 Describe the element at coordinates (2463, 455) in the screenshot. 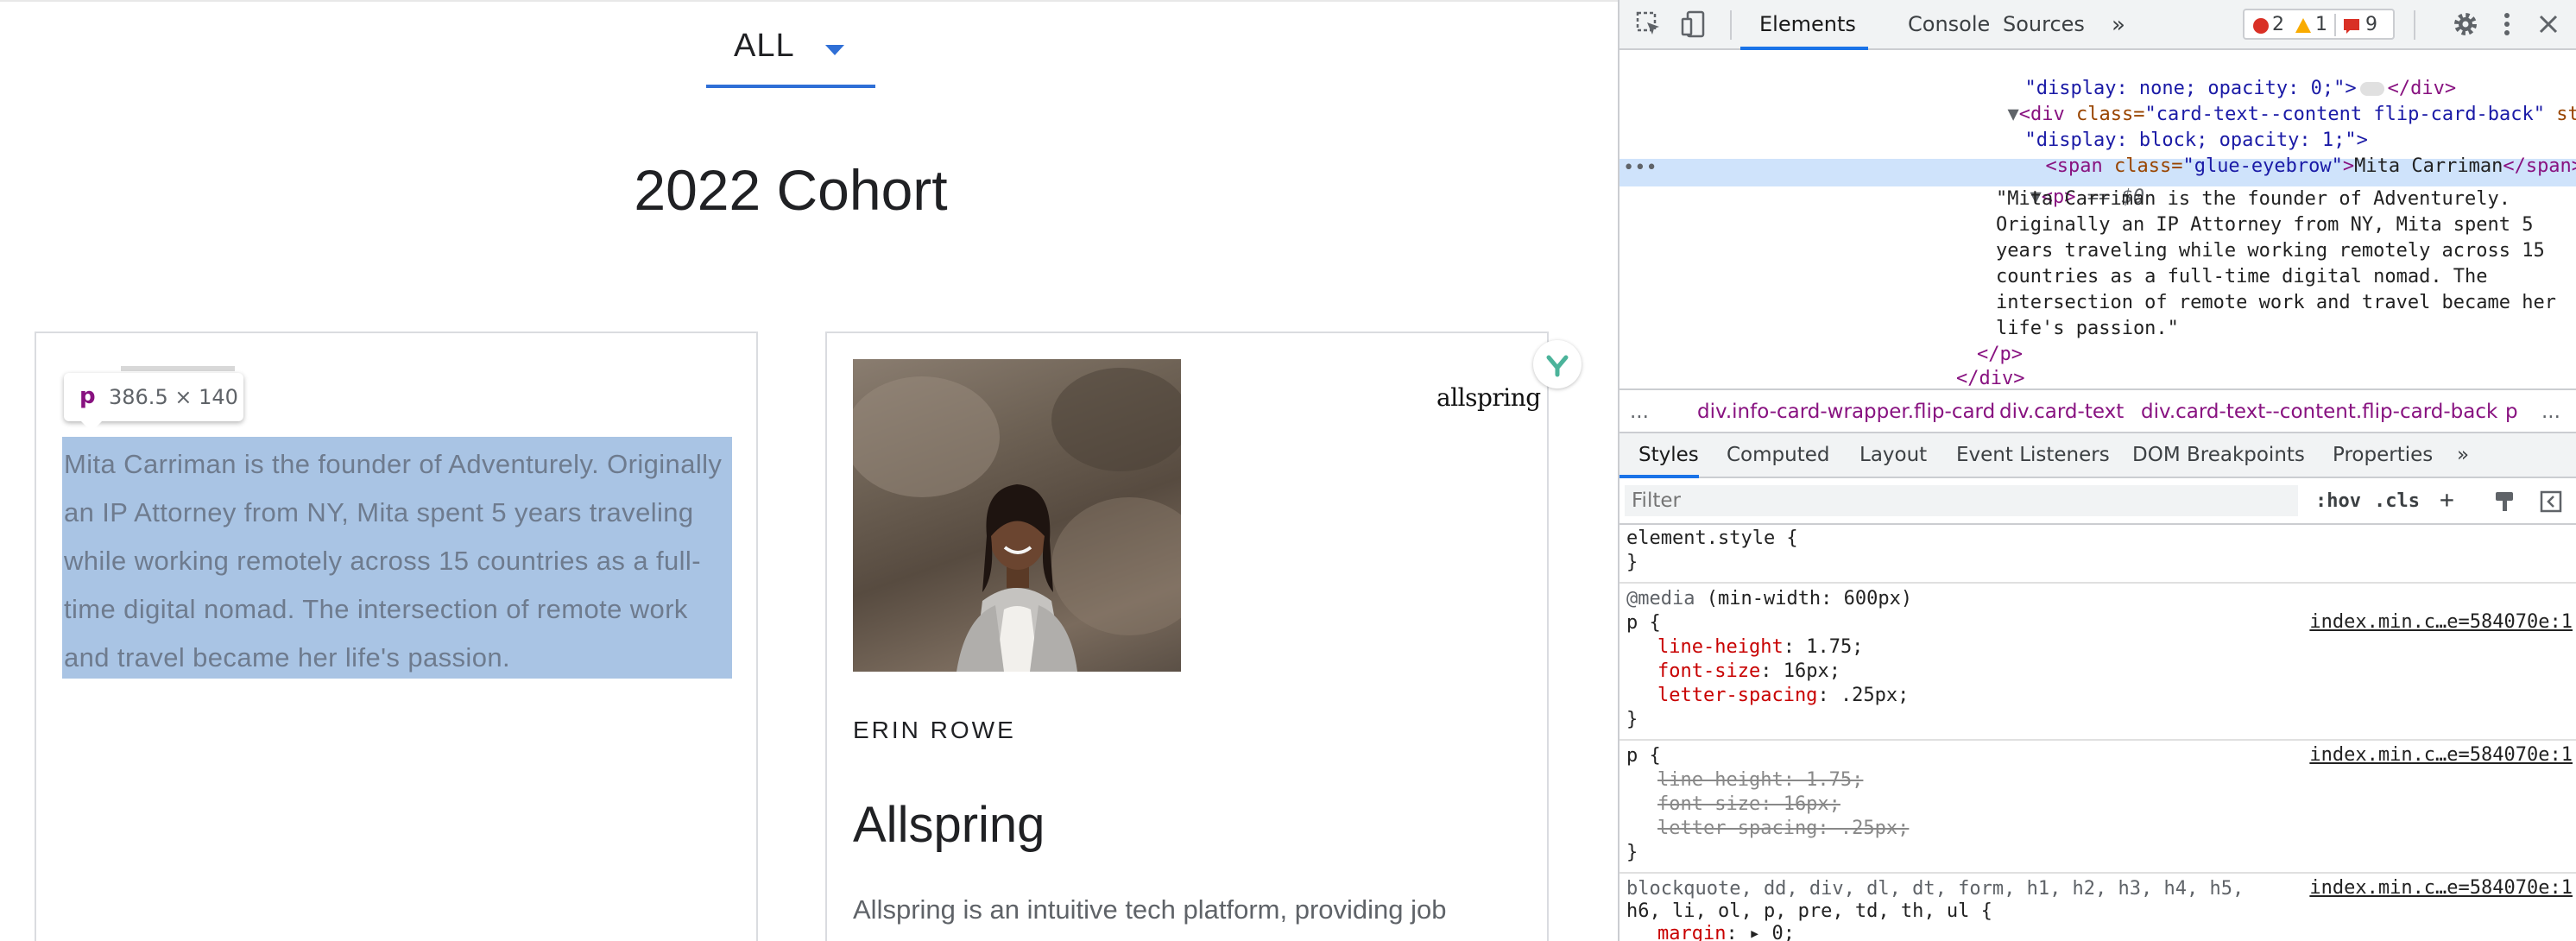

I see `more-subtabs-button: »` at that location.